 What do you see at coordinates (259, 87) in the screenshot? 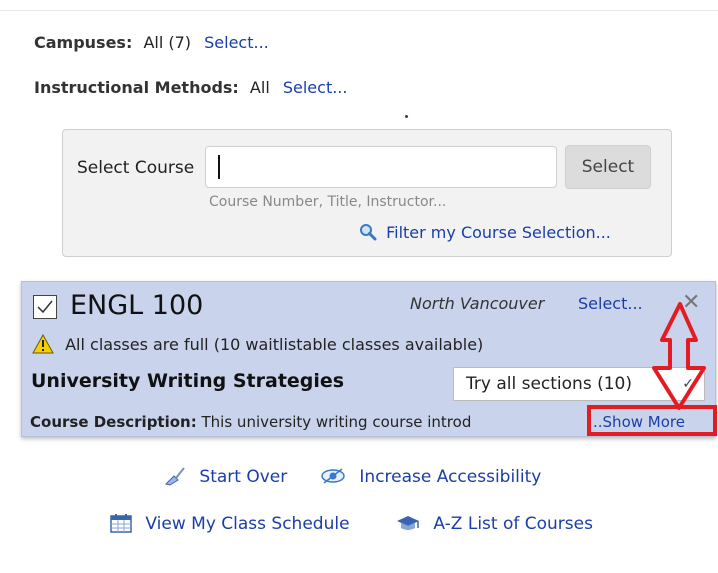
I see `instructional-methods-value: All` at bounding box center [259, 87].